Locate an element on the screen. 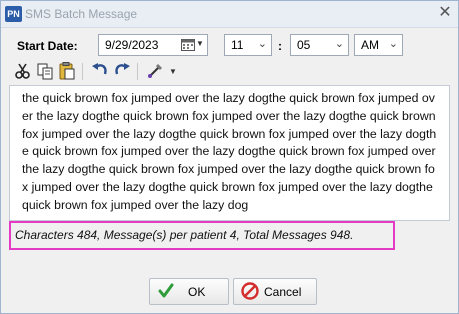 The image size is (459, 314). spell-check-icon is located at coordinates (155, 71).